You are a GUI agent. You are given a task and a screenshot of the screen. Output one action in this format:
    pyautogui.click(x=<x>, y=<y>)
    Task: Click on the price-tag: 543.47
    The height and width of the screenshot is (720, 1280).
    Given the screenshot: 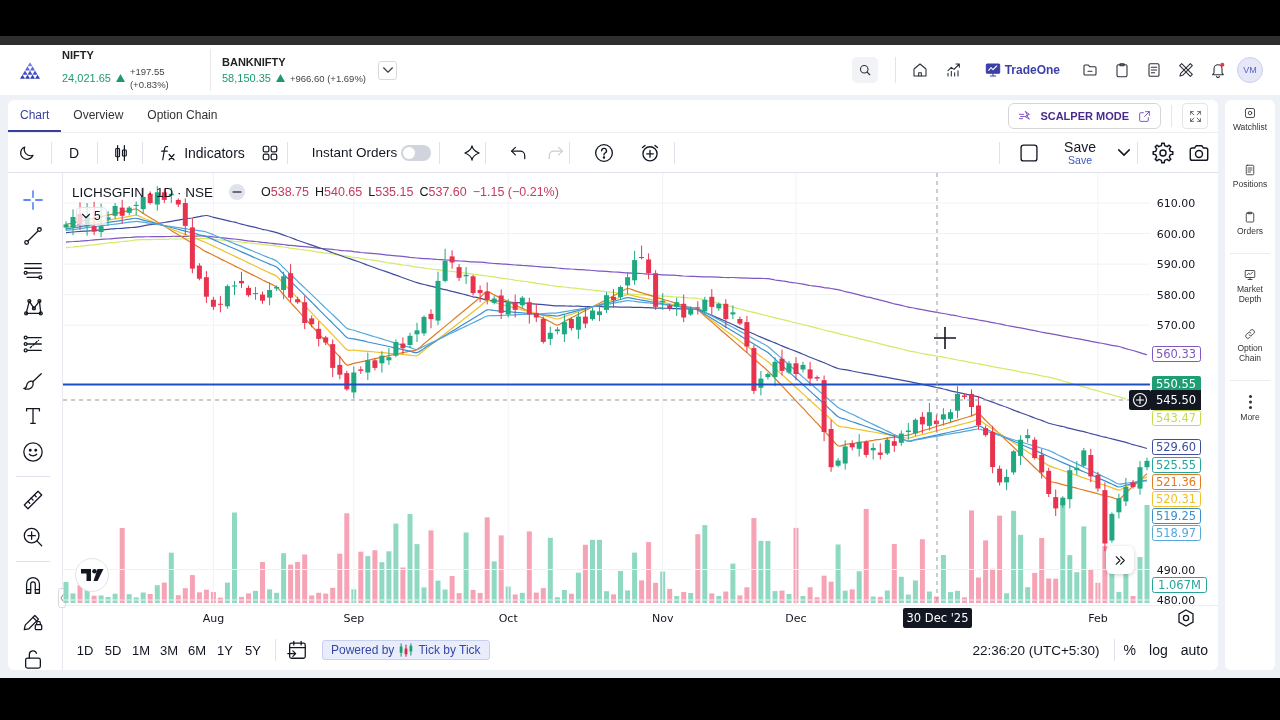 What is the action you would take?
    pyautogui.click(x=1176, y=418)
    